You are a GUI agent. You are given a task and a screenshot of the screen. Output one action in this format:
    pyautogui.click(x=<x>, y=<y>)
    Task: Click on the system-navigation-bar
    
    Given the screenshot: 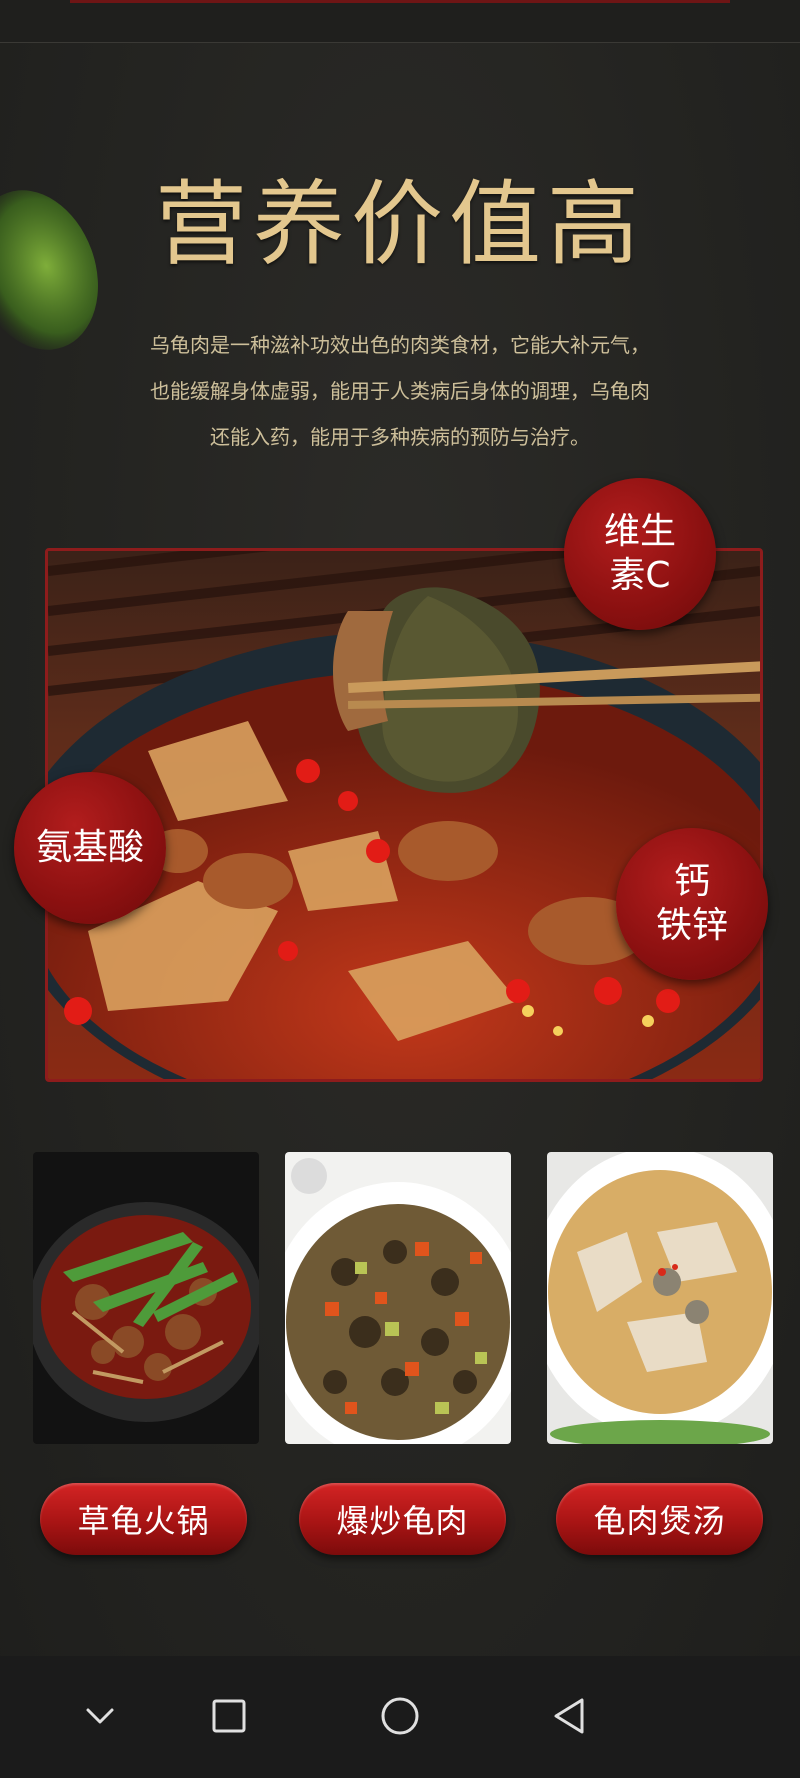 What is the action you would take?
    pyautogui.click(x=400, y=1717)
    